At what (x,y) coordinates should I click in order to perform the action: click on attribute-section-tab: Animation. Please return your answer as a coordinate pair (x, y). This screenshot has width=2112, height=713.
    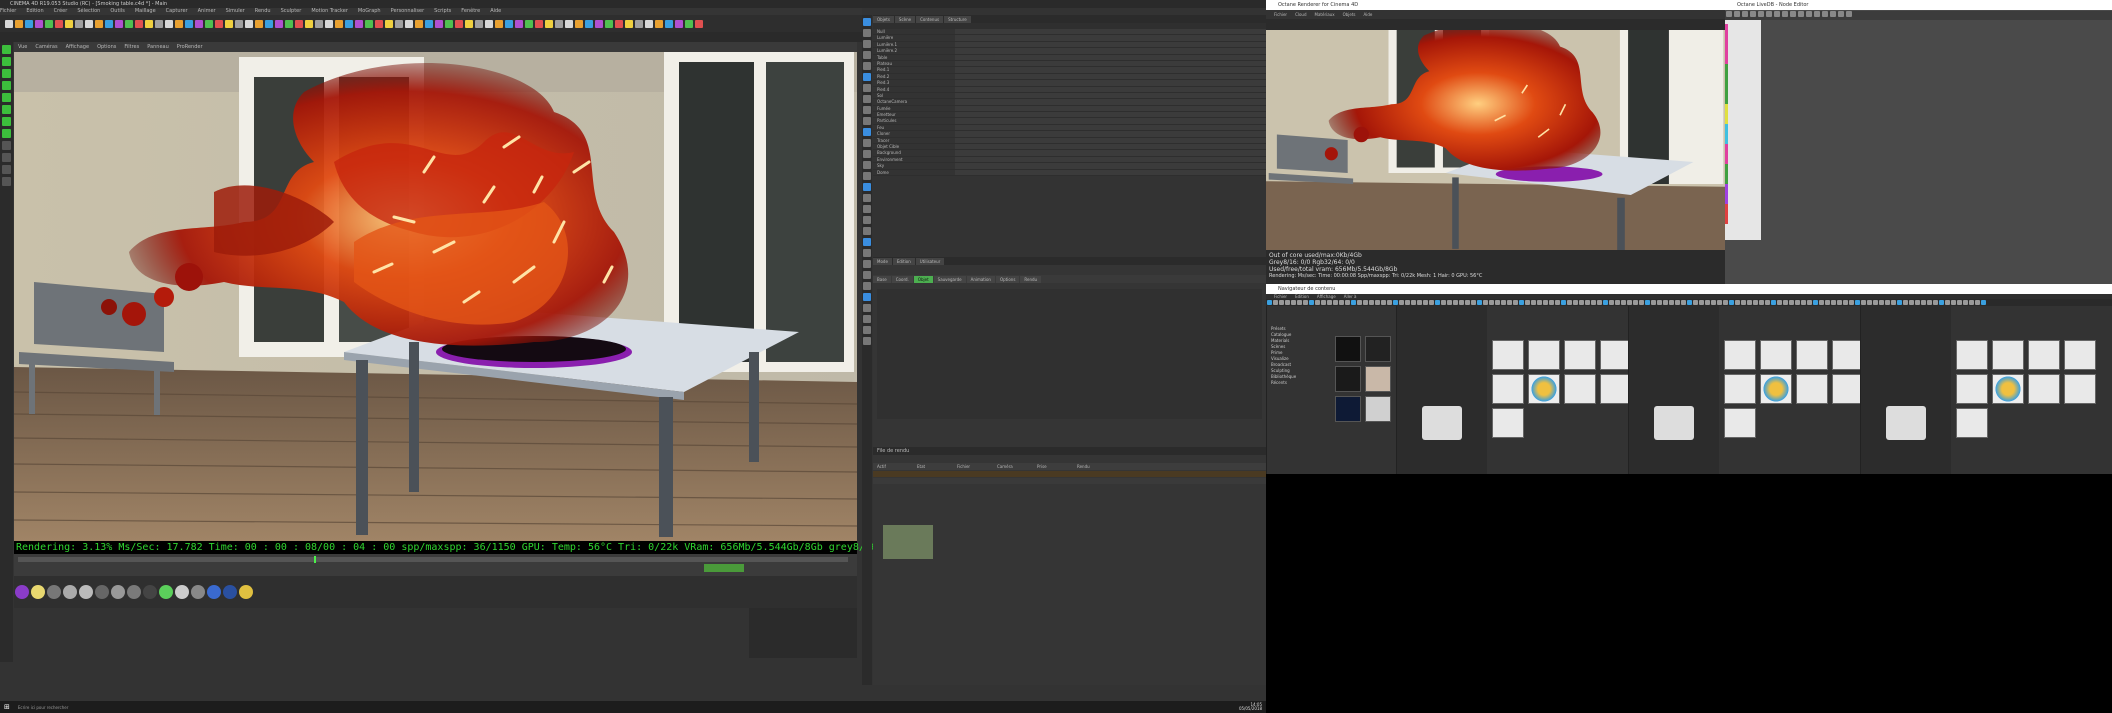
    Looking at the image, I should click on (980, 279).